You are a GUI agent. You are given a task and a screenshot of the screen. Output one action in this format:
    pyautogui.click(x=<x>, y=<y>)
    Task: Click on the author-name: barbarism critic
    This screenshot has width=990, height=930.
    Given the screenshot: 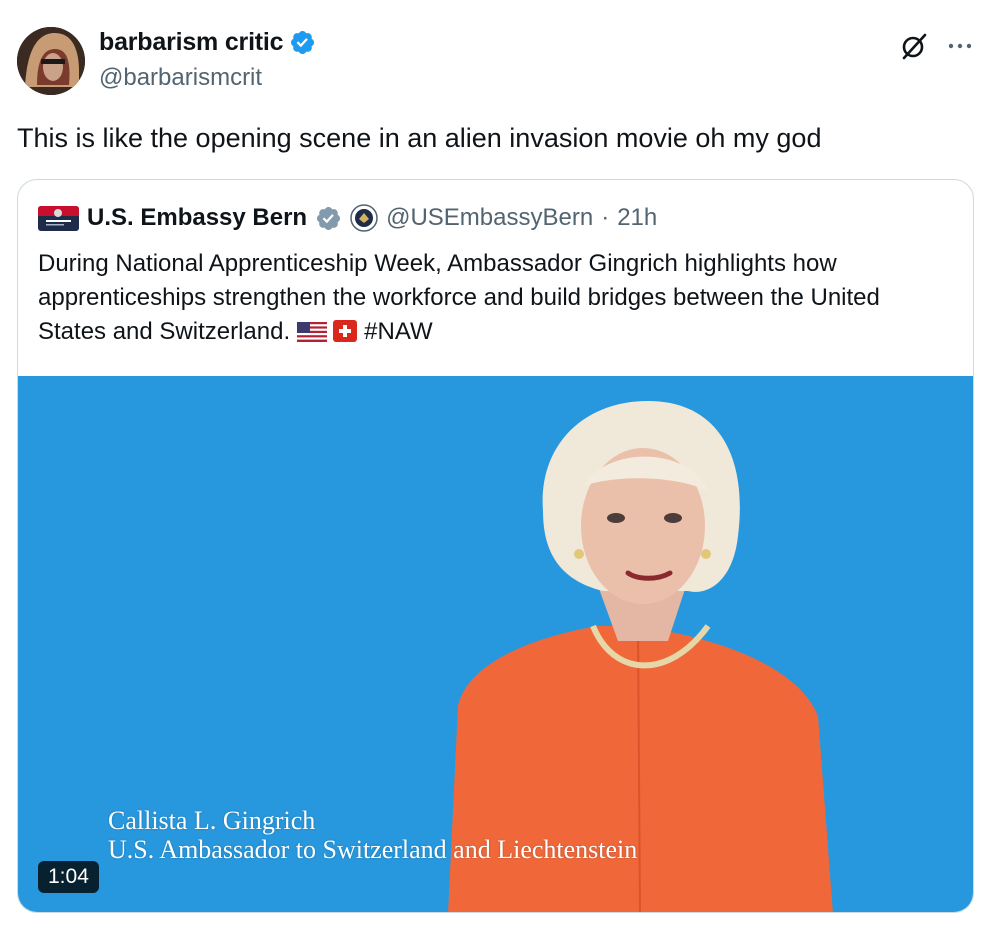 What is the action you would take?
    pyautogui.click(x=191, y=42)
    